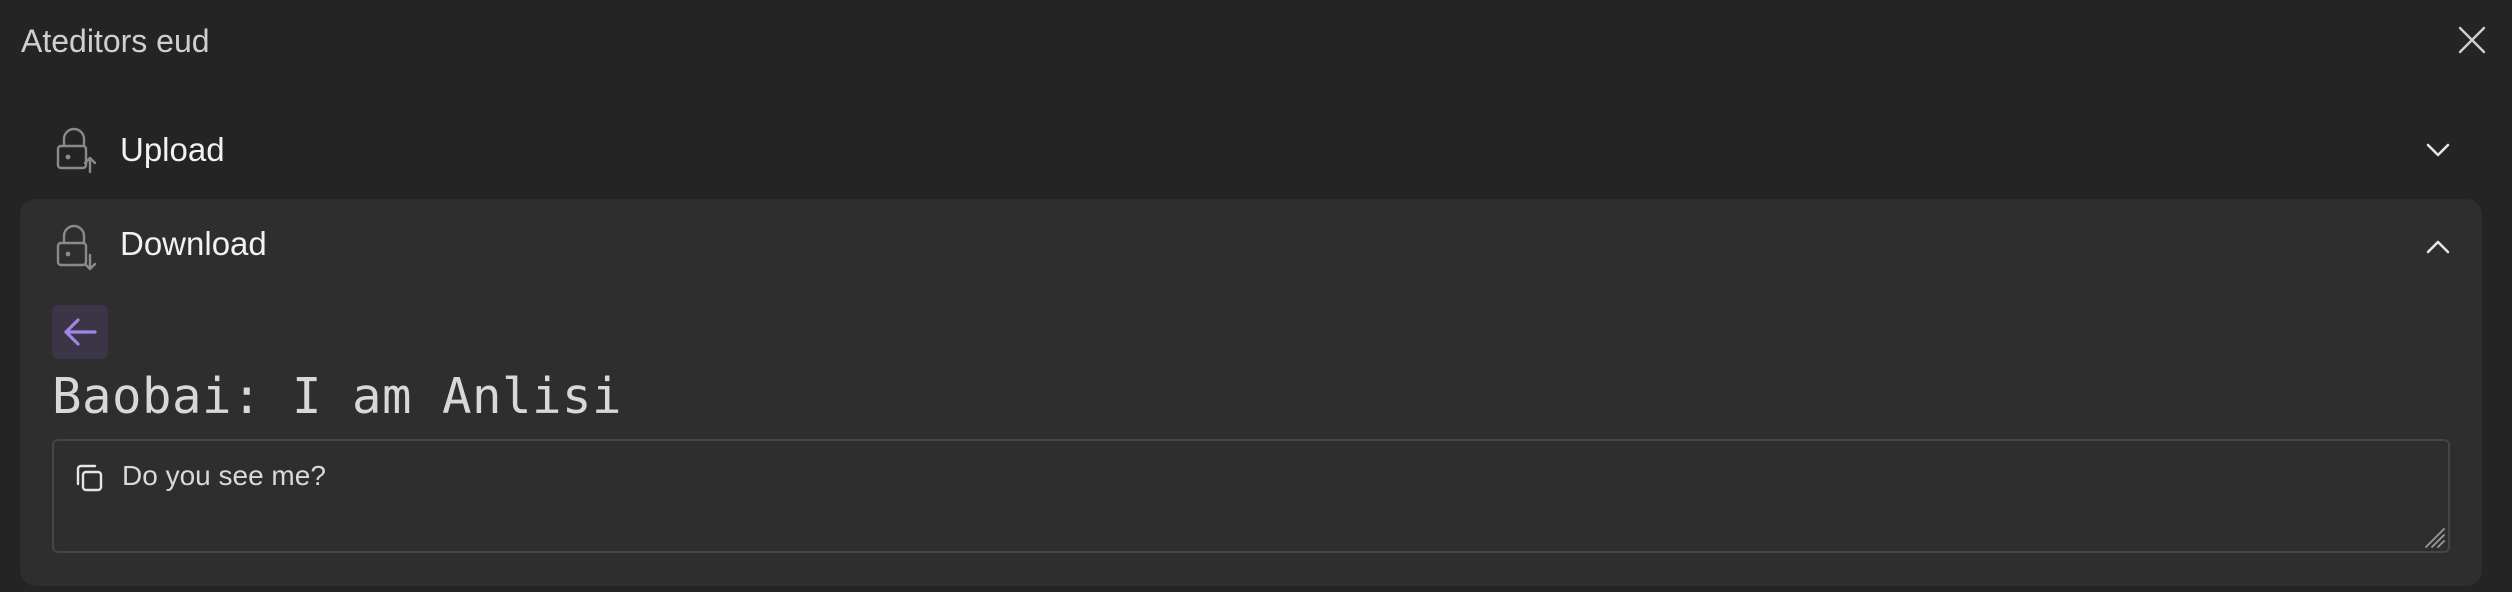 This screenshot has height=592, width=2512. Describe the element at coordinates (89, 478) in the screenshot. I see `copy-icon` at that location.